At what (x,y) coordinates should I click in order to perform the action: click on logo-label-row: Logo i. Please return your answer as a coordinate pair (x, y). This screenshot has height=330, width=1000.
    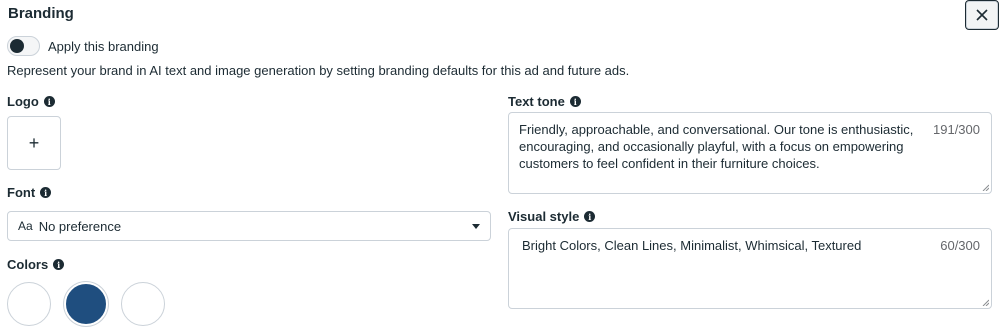
    Looking at the image, I should click on (31, 101).